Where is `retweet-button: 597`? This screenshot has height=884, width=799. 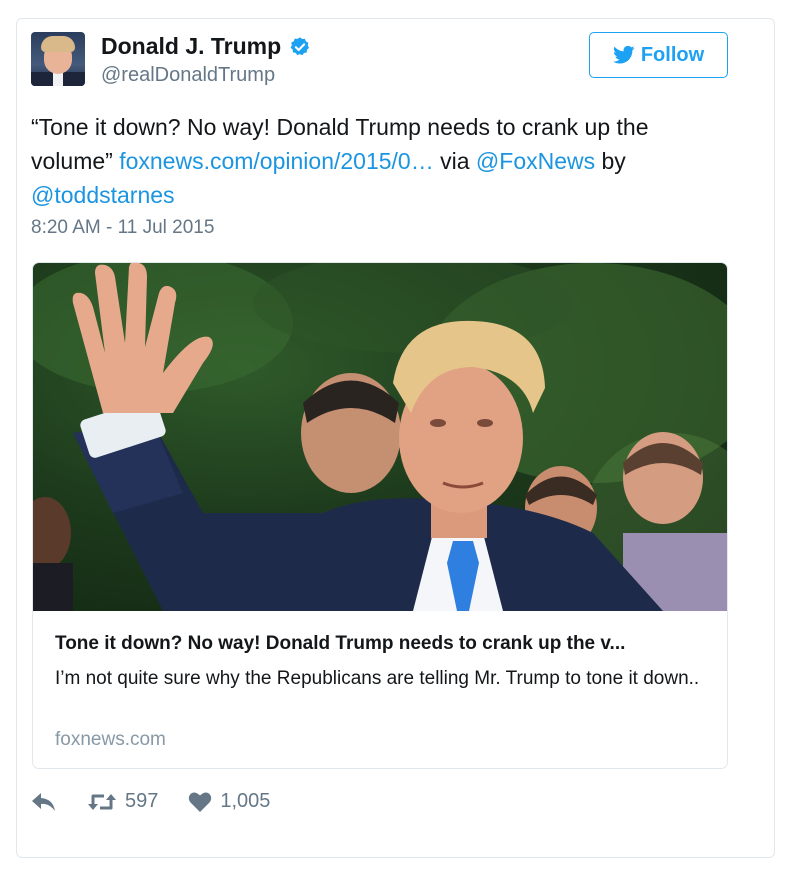 retweet-button: 597 is located at coordinates (122, 801).